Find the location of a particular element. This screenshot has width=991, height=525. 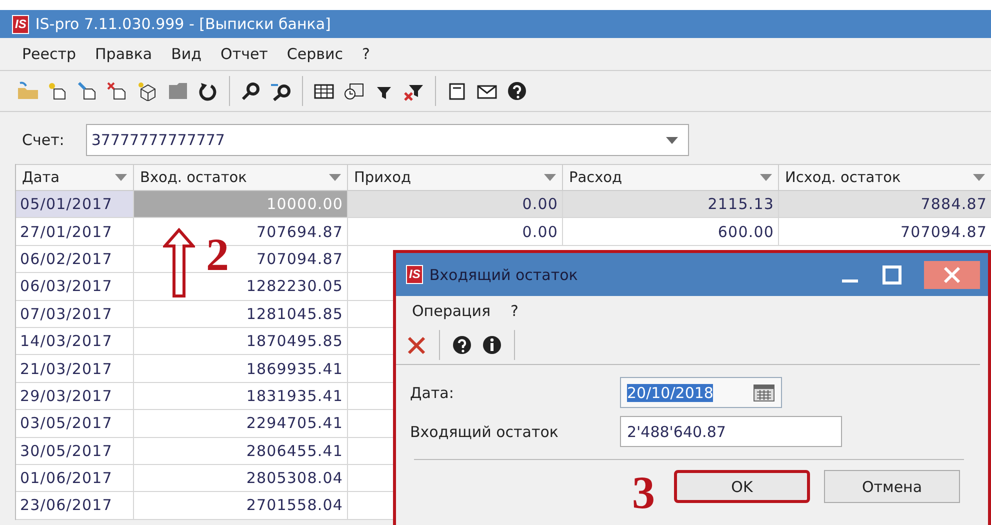

table-cell: 07/03/2017 is located at coordinates (75, 313).